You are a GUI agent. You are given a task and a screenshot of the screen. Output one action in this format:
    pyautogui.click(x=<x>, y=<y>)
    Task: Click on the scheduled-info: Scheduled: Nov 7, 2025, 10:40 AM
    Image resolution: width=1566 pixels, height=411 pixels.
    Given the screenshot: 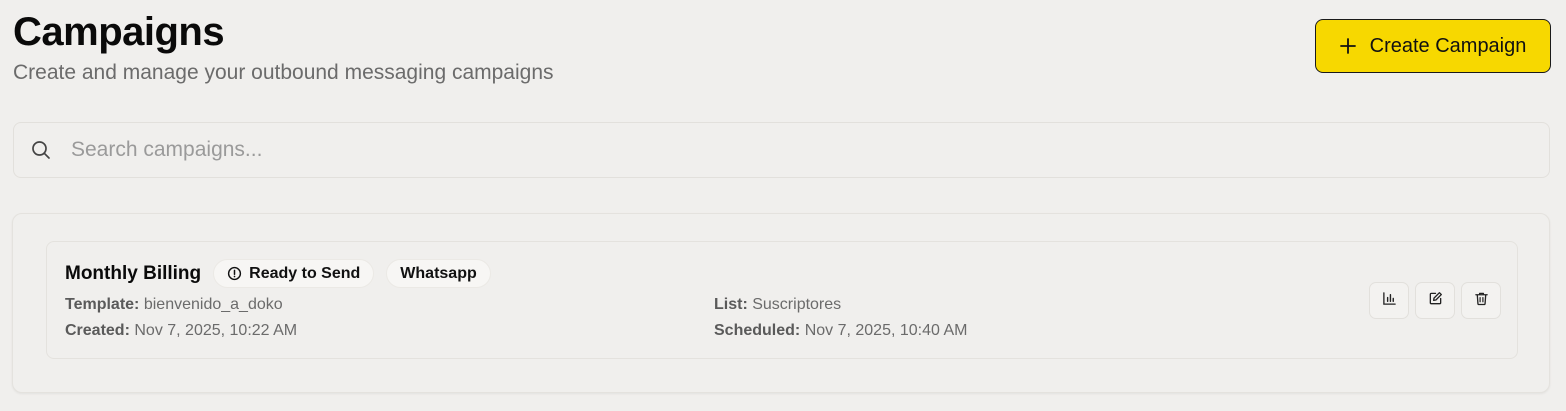 What is the action you would take?
    pyautogui.click(x=840, y=331)
    